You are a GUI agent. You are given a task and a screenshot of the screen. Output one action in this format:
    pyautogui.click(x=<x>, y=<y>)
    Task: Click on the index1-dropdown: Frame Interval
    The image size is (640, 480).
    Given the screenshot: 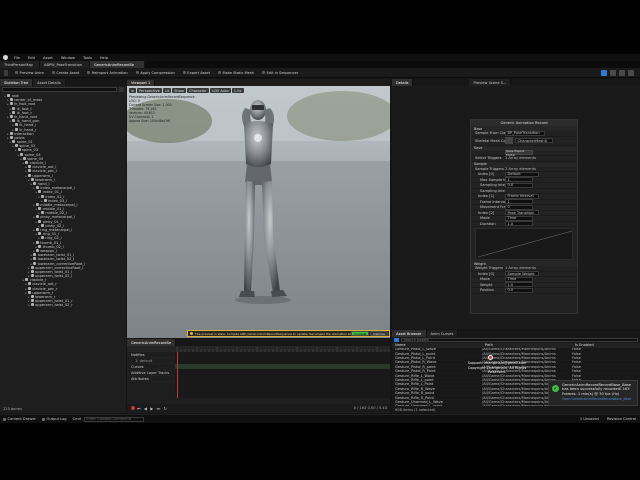 What is the action you would take?
    pyautogui.click(x=522, y=196)
    